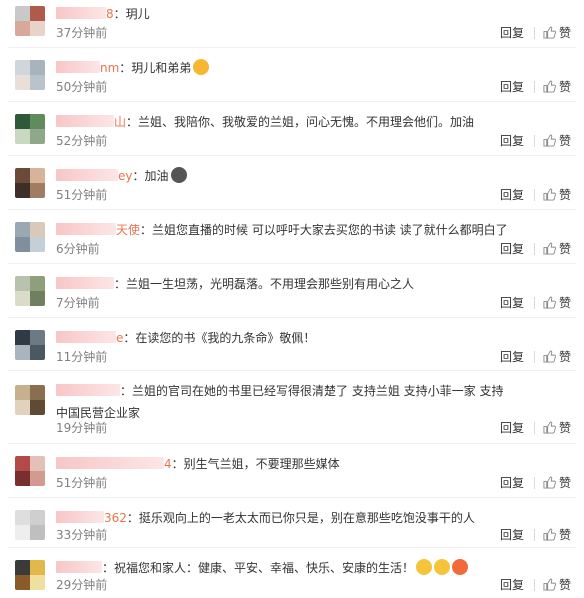 The width and height of the screenshot is (584, 598). I want to click on username-link: 山, so click(91, 122).